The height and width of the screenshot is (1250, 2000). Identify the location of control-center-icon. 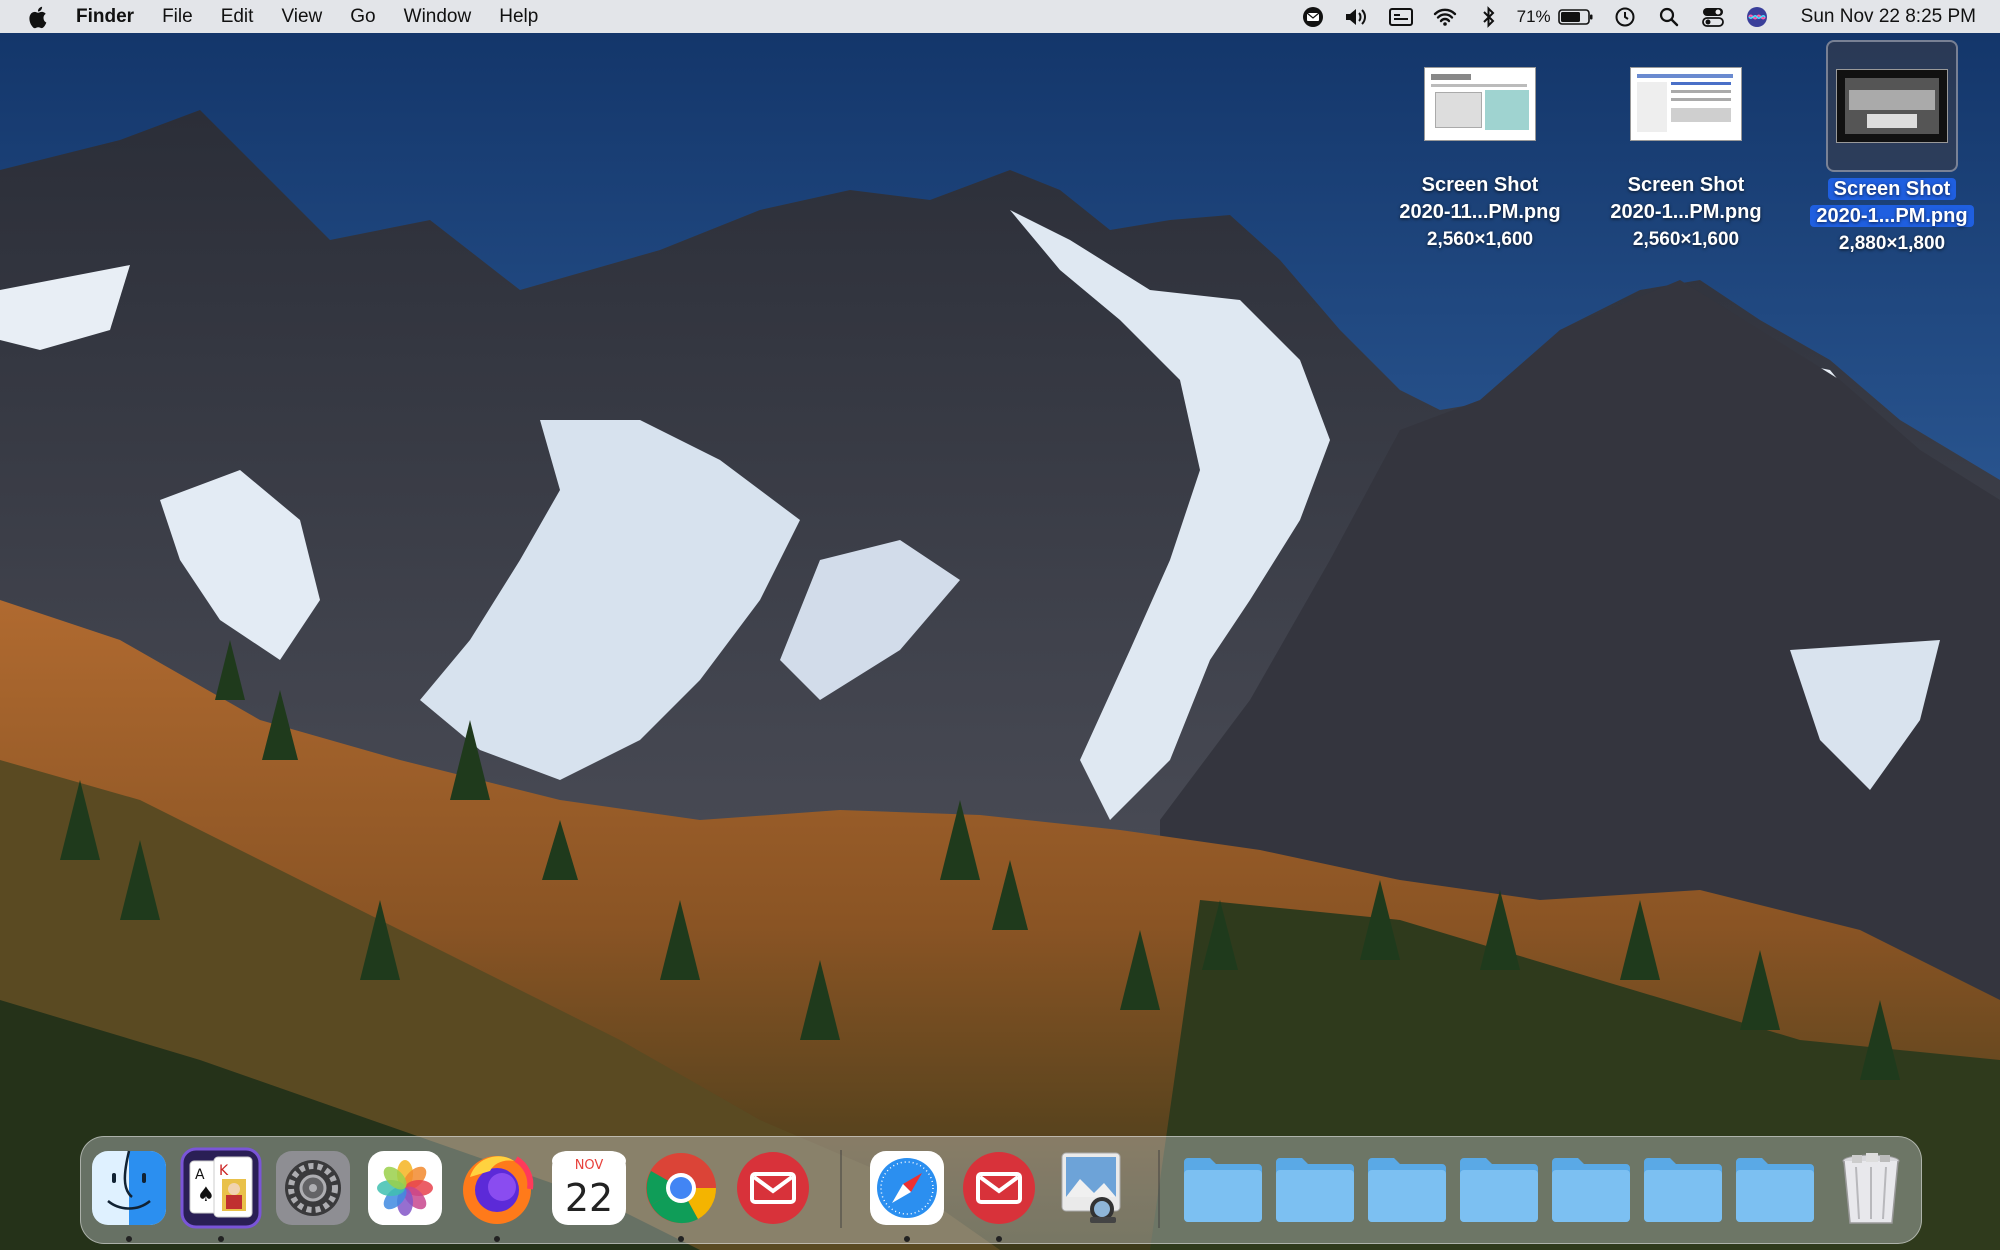
(1713, 17).